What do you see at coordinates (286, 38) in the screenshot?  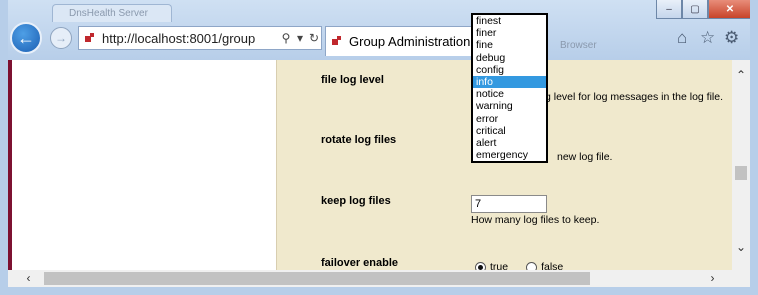 I see `search-icon: ⚲` at bounding box center [286, 38].